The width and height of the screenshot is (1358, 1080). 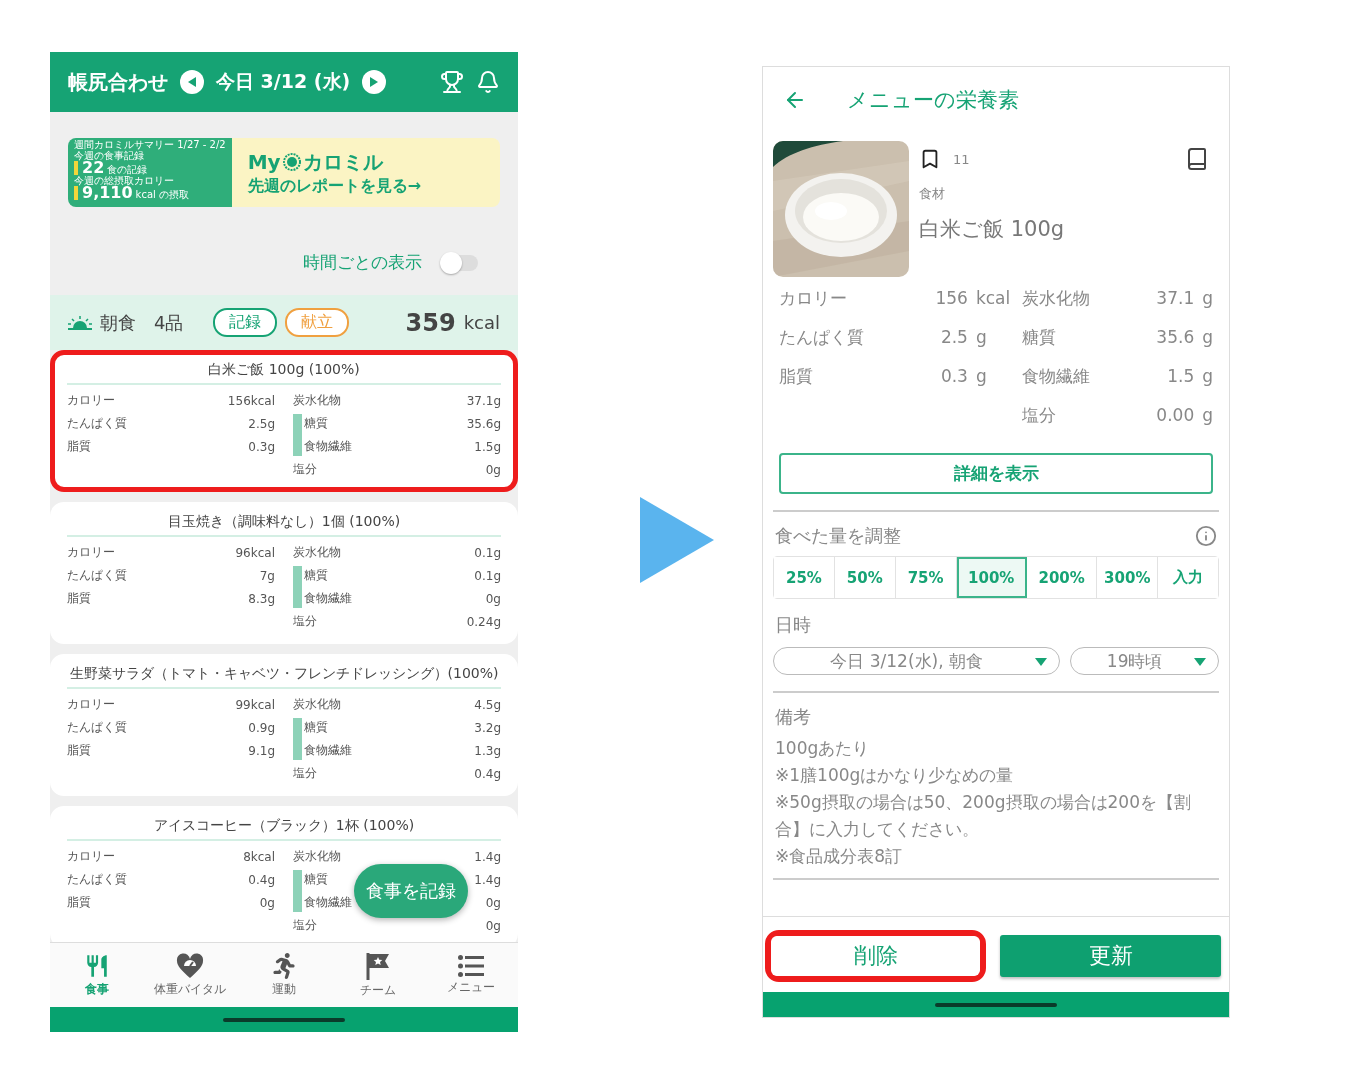 I want to click on food-card: 目玉焼き（調味料なし）1個 (100%) カロリー 96kcal たんぱく質 7g 脂質 8.3g 炭水化物 0.1g 糖質 0.1g 食物繊維 0g 塩分 0.24g, so click(x=284, y=573).